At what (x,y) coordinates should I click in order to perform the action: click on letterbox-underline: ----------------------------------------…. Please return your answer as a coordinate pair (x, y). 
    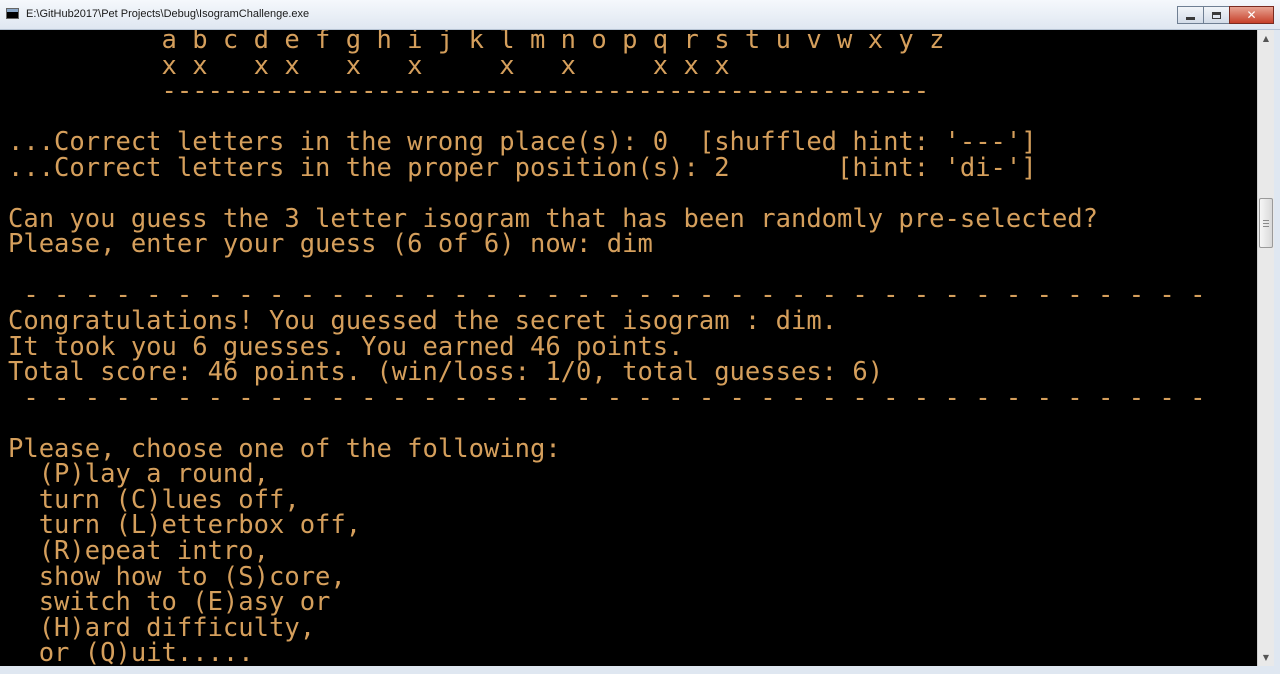
    Looking at the image, I should click on (469, 91).